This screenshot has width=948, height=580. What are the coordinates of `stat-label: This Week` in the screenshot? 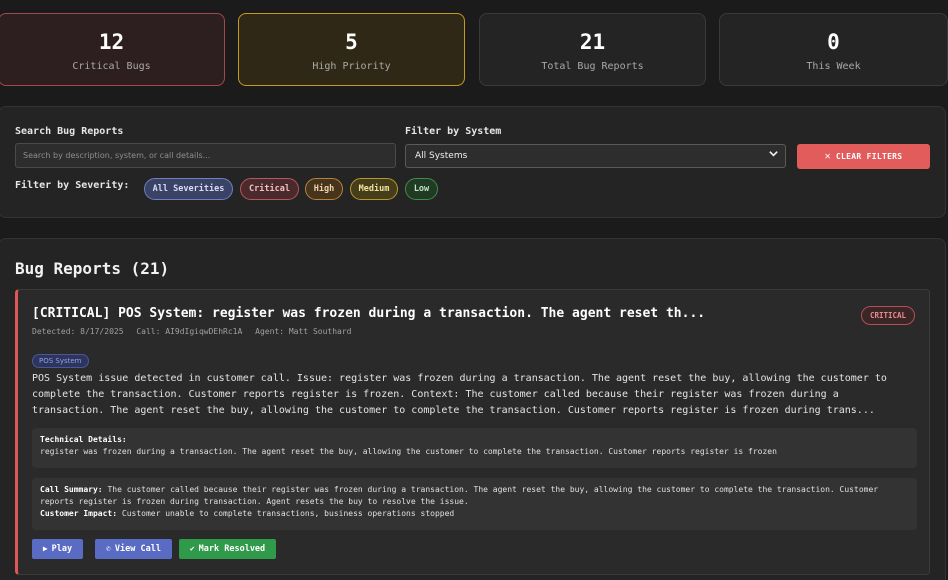 It's located at (833, 66).